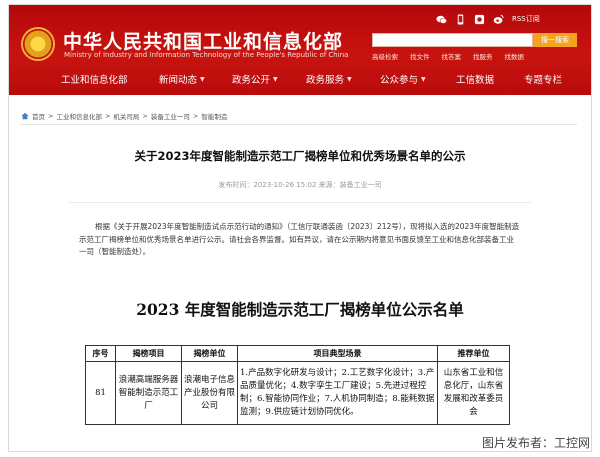 The height and width of the screenshot is (457, 600). Describe the element at coordinates (94, 79) in the screenshot. I see `nav-item-ministry: 工业和信息化部` at that location.